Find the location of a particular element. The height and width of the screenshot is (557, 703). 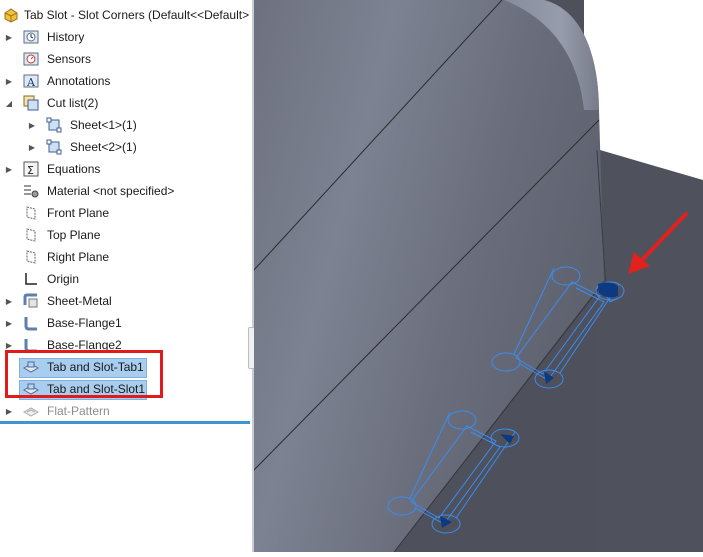

tree-item-sheet-metal: ▶ Sheet-Metal is located at coordinates (126, 301).